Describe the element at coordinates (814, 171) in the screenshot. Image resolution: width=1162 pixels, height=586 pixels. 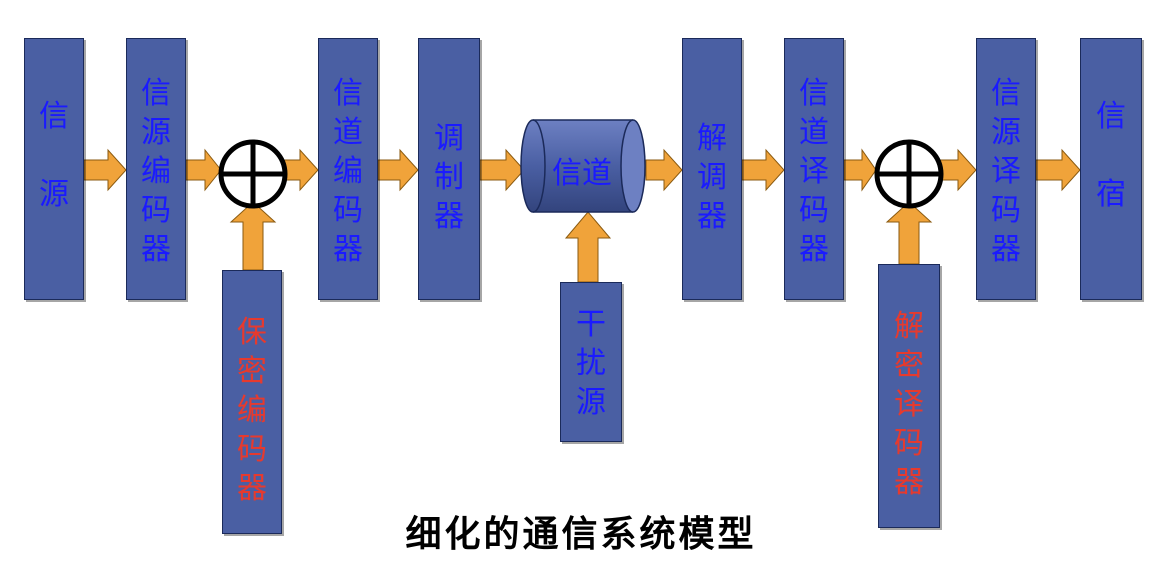
I see `channel-decoder-label: 信道译码器` at that location.